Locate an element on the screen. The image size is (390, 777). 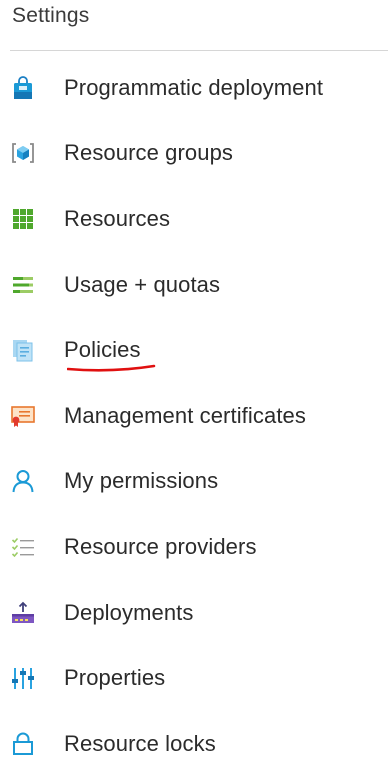
grid-icon is located at coordinates (23, 219).